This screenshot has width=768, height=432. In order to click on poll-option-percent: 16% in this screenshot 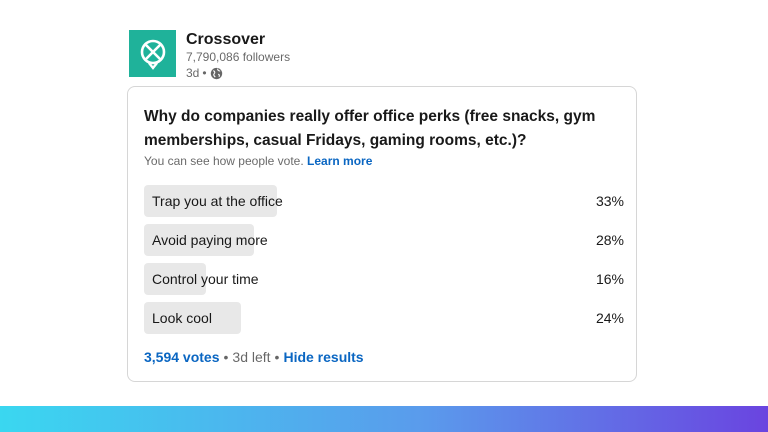, I will do `click(609, 279)`.